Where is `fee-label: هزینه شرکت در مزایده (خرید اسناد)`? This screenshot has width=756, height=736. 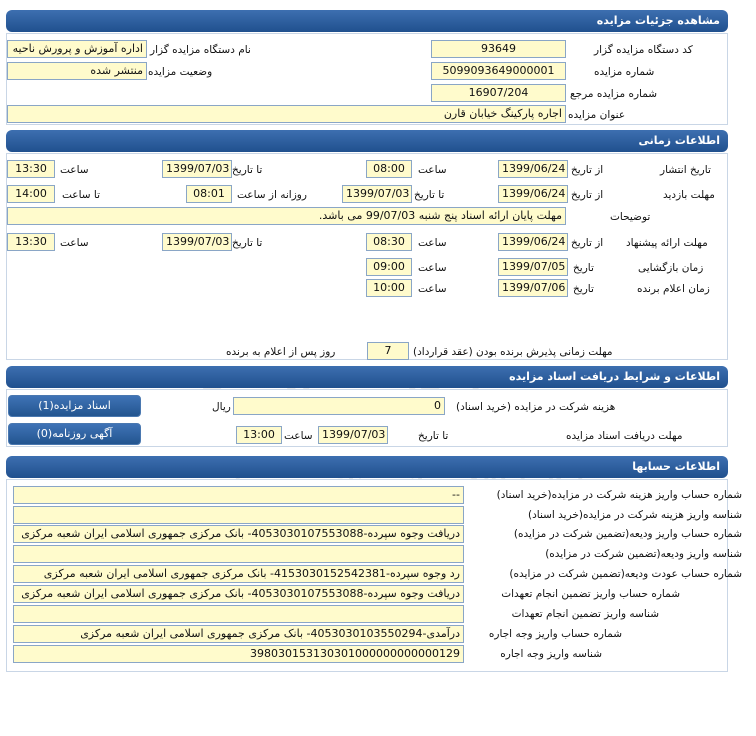
fee-label: هزینه شرکت در مزایده (خرید اسناد) is located at coordinates (536, 407).